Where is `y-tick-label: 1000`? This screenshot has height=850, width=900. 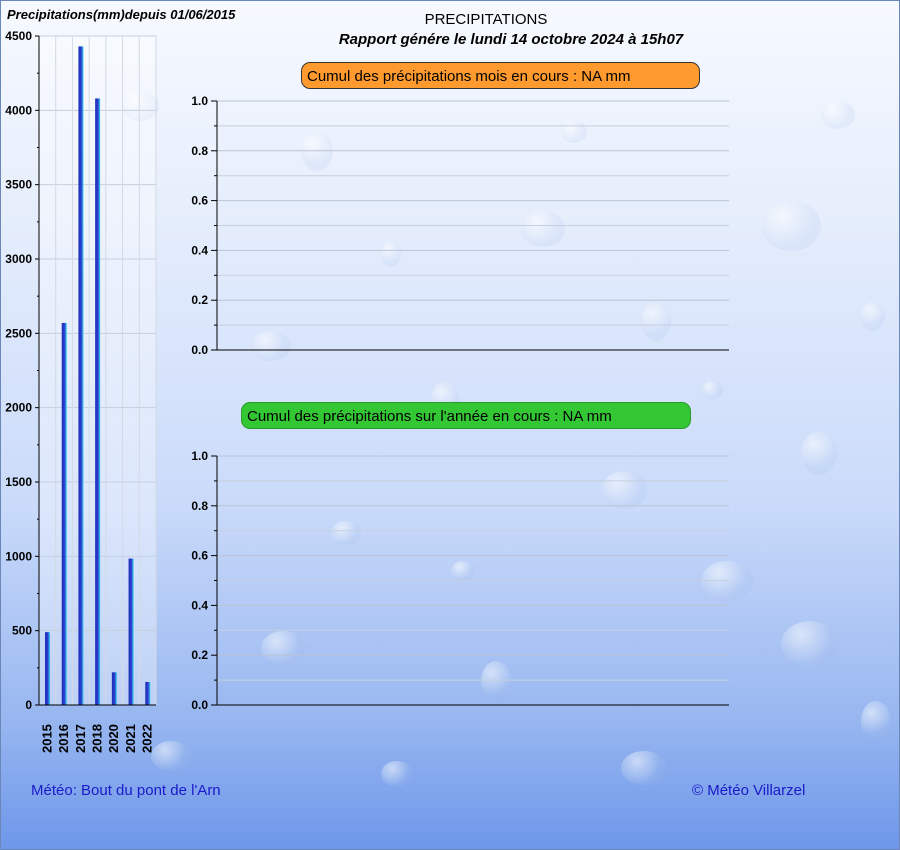 y-tick-label: 1000 is located at coordinates (18, 556).